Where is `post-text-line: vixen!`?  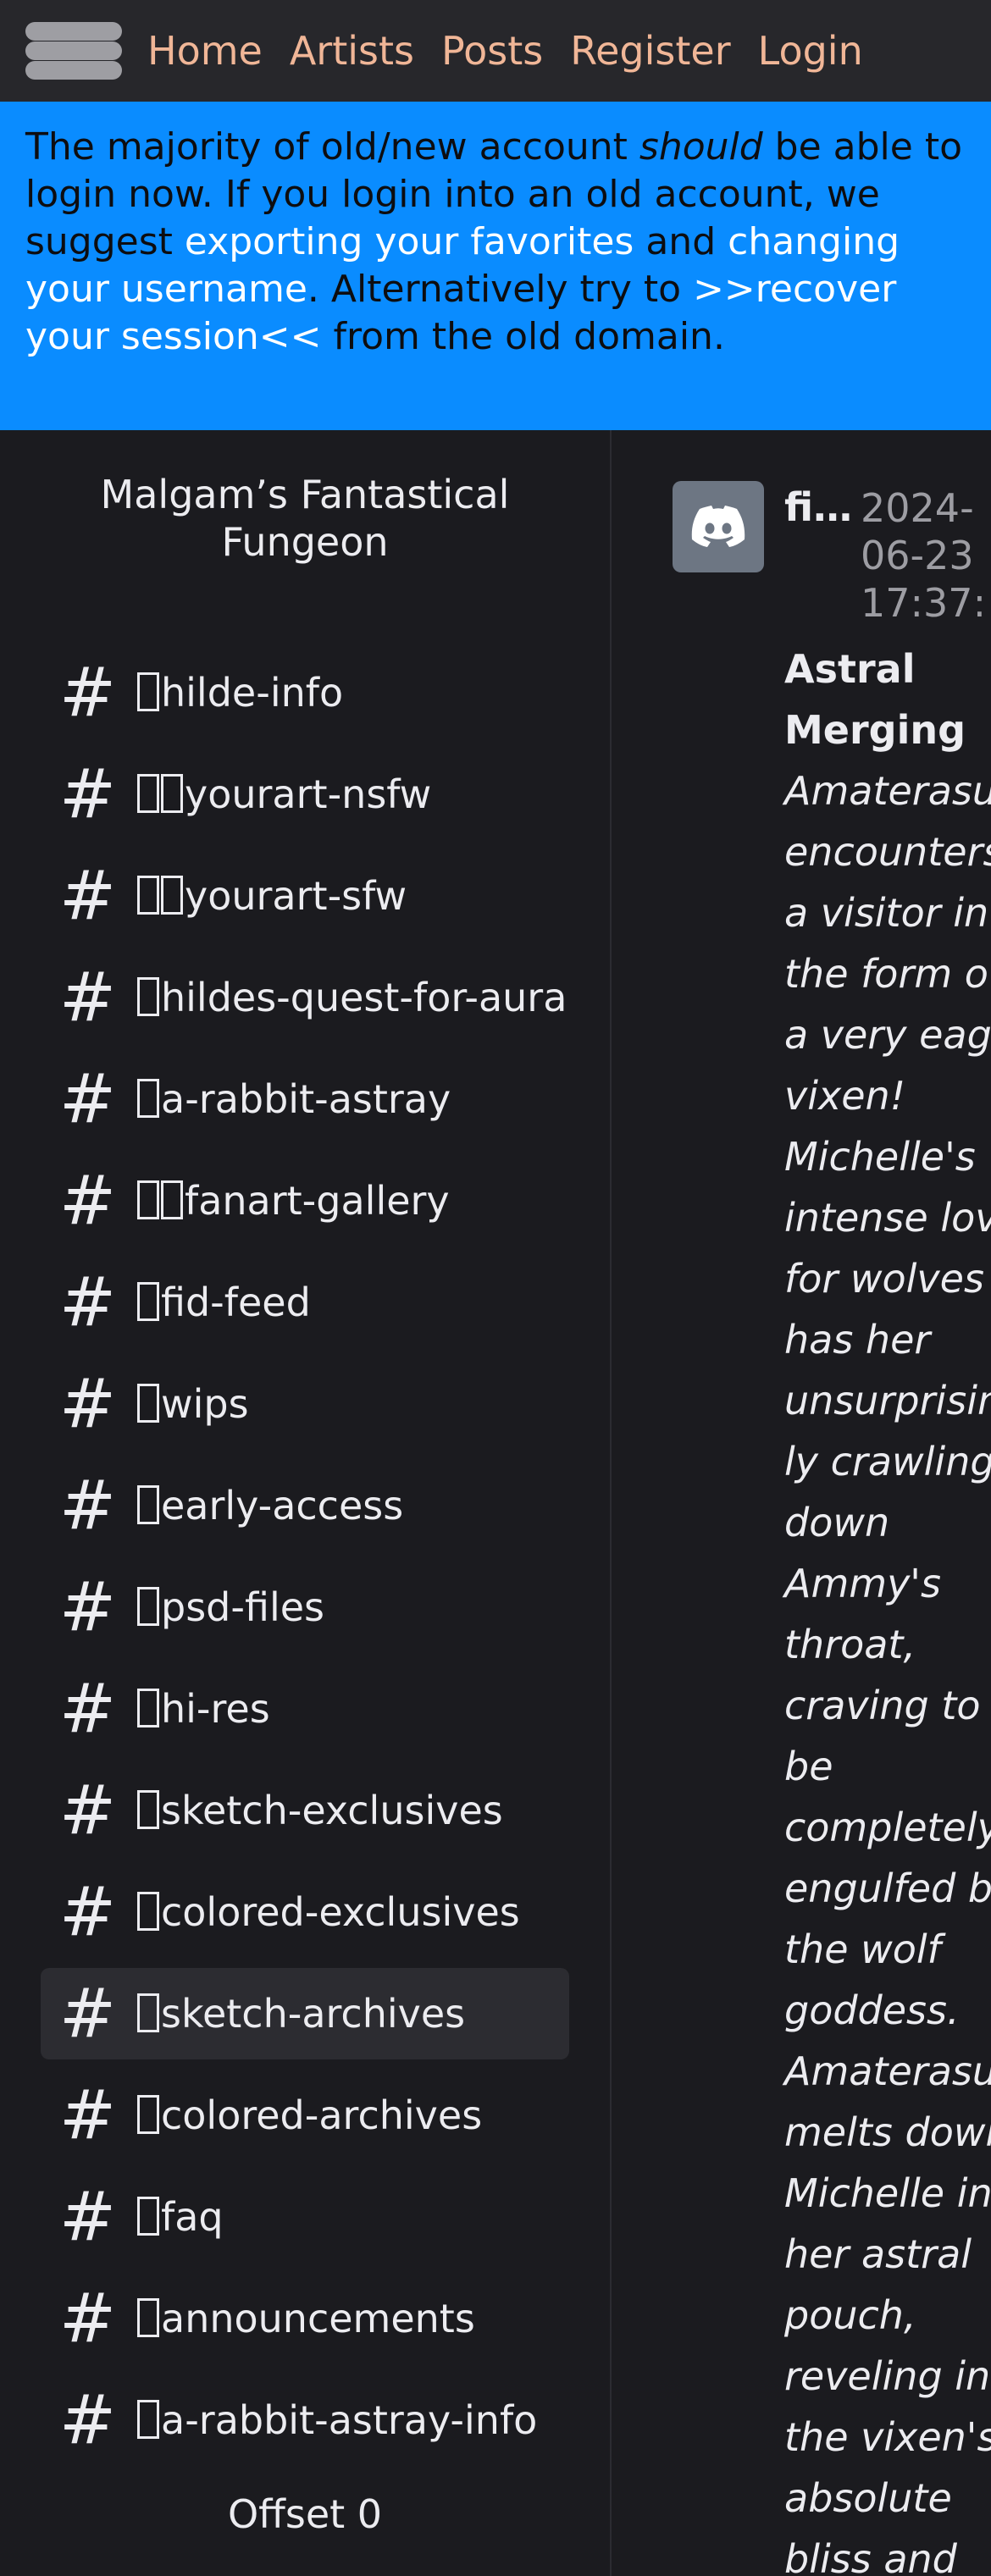
post-text-line: vixen! is located at coordinates (845, 1096).